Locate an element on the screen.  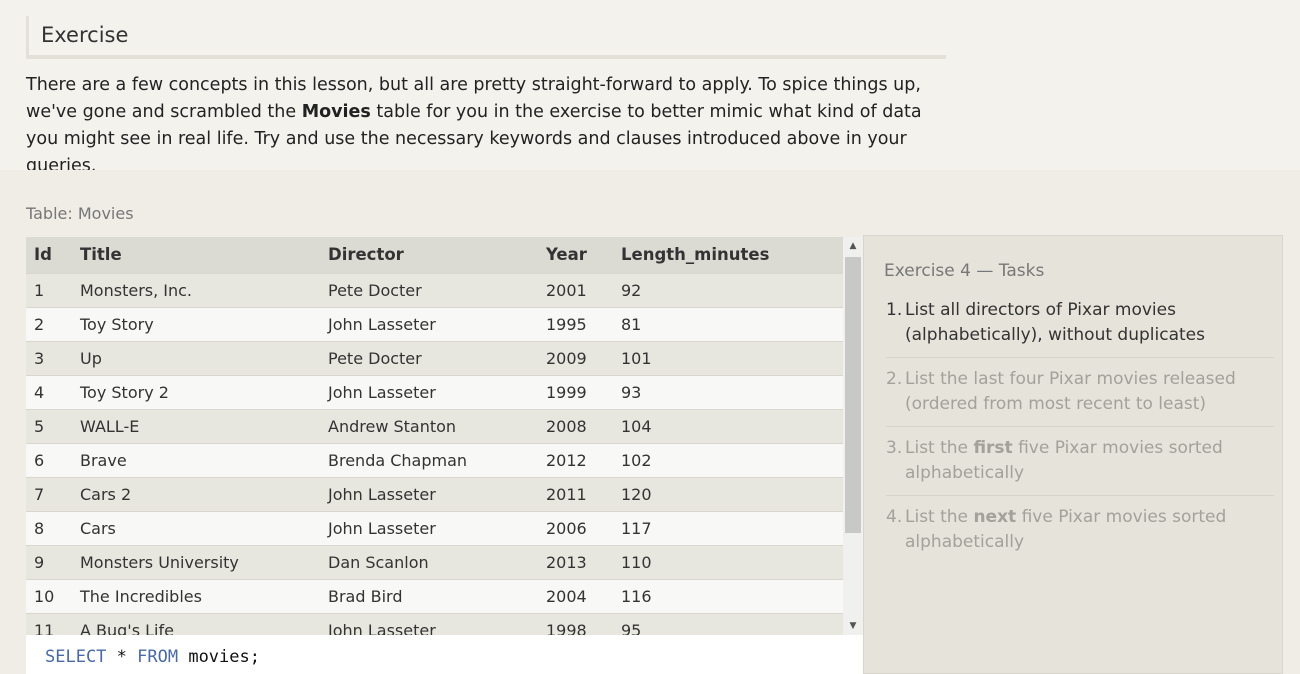
table-row: 8 Cars John Lasseter 2006 117 is located at coordinates (434, 527).